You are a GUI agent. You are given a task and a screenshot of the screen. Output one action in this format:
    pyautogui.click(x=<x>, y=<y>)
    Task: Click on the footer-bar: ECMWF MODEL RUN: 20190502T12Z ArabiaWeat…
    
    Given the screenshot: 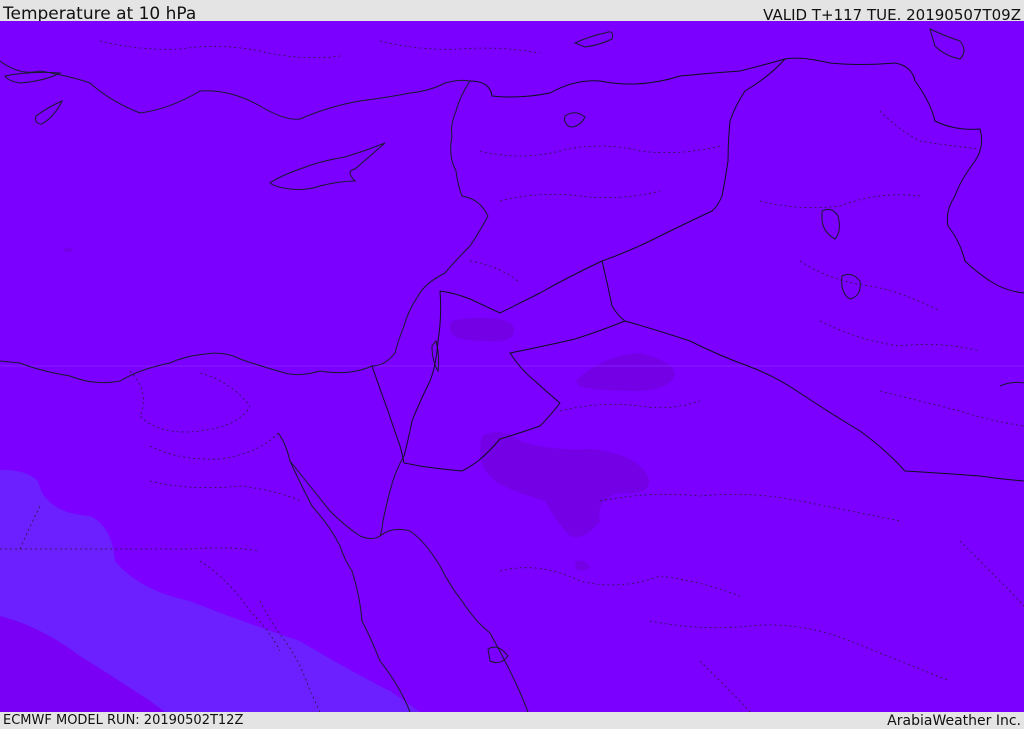 What is the action you would take?
    pyautogui.click(x=512, y=720)
    